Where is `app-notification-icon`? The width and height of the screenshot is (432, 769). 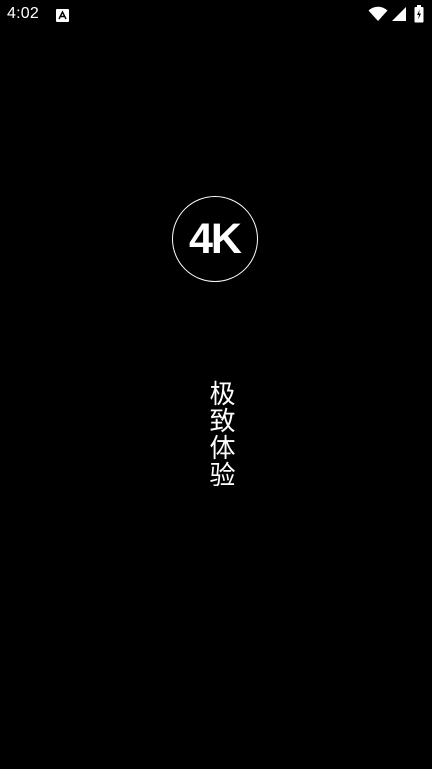 app-notification-icon is located at coordinates (62, 14).